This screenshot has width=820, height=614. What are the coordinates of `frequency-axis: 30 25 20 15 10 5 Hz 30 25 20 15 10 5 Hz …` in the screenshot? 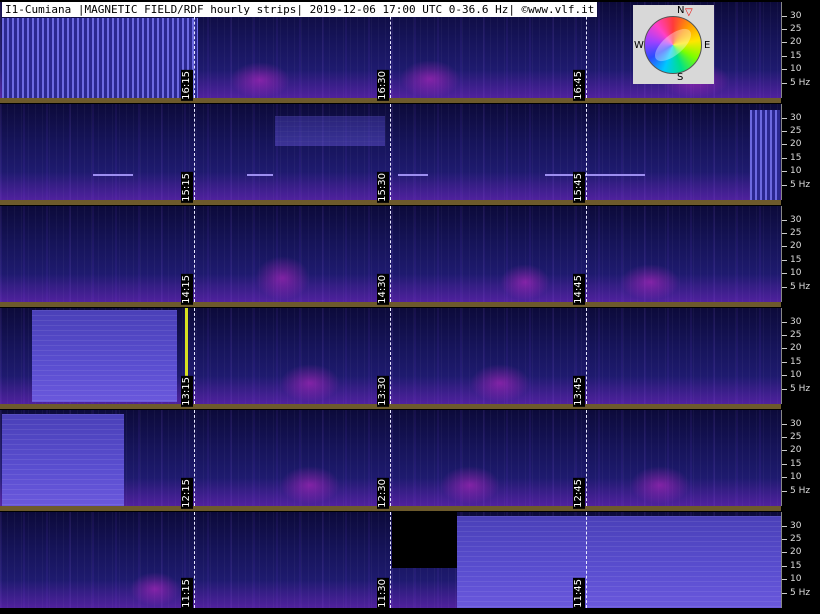 It's located at (800, 307).